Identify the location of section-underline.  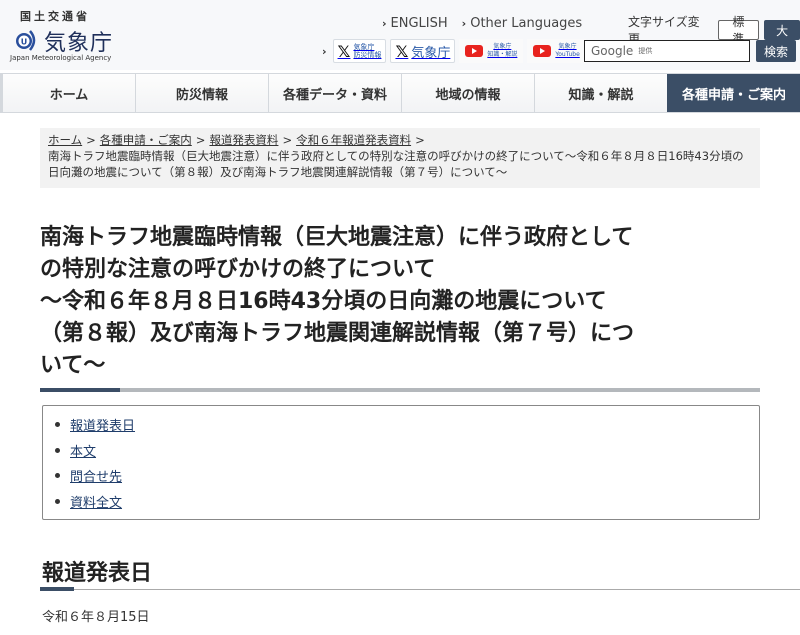
(420, 589).